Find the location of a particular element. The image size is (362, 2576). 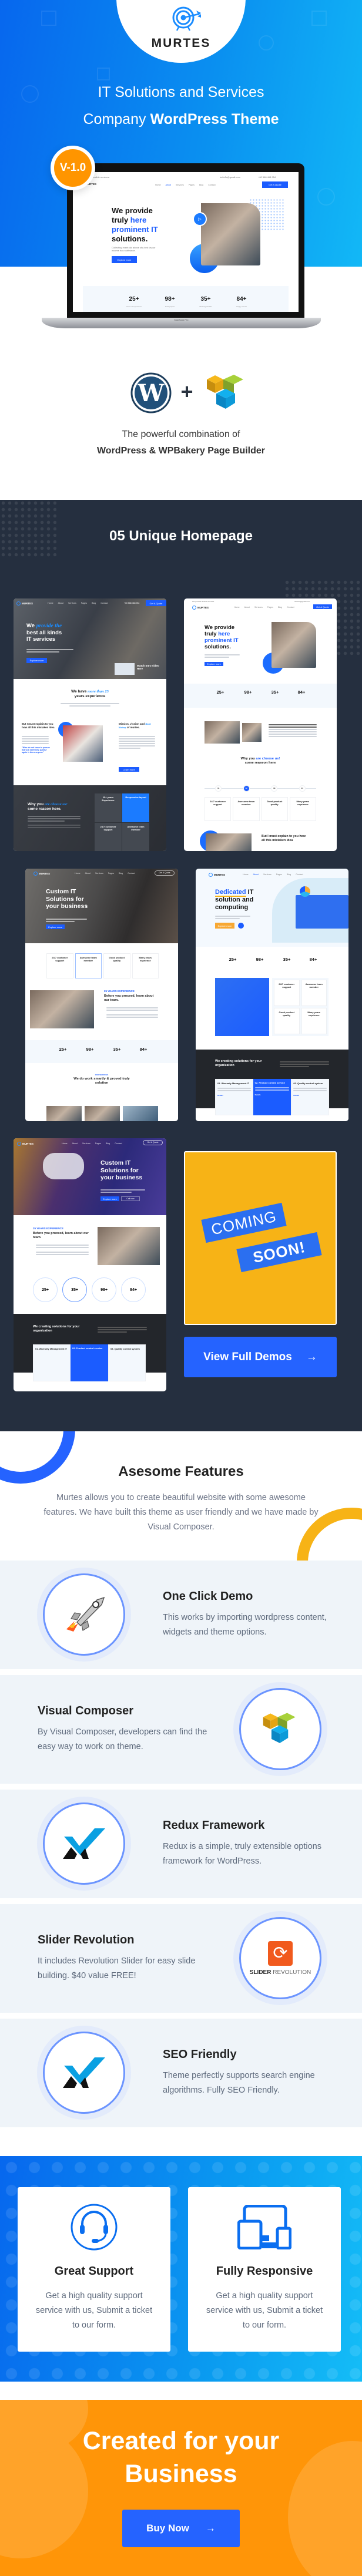

nav-about: About is located at coordinates (168, 185).